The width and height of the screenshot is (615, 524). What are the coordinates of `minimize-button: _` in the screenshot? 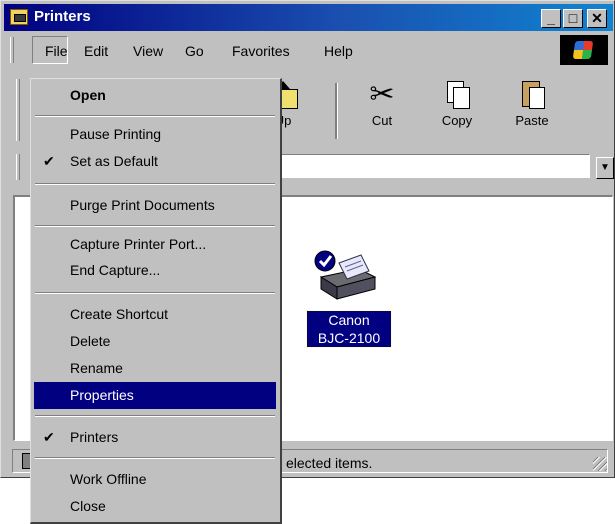 It's located at (551, 18).